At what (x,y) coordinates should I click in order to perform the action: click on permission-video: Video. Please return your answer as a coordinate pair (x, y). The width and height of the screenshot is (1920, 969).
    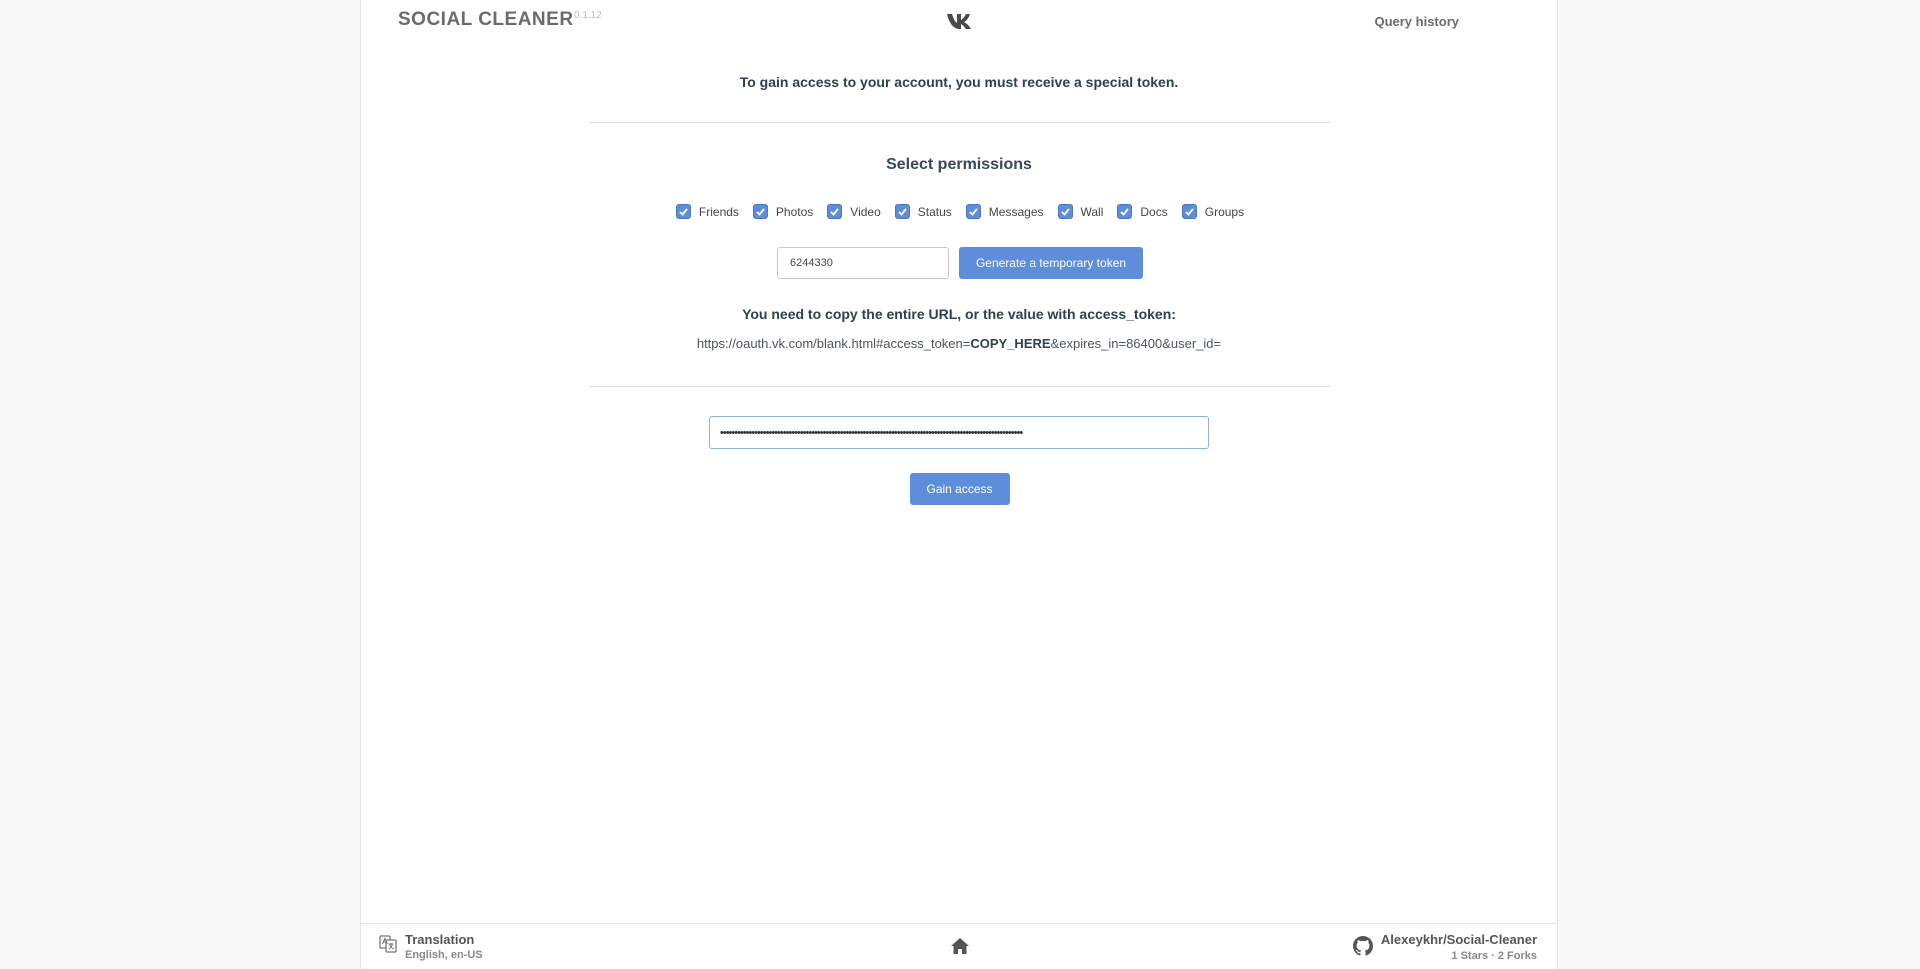
    Looking at the image, I should click on (854, 211).